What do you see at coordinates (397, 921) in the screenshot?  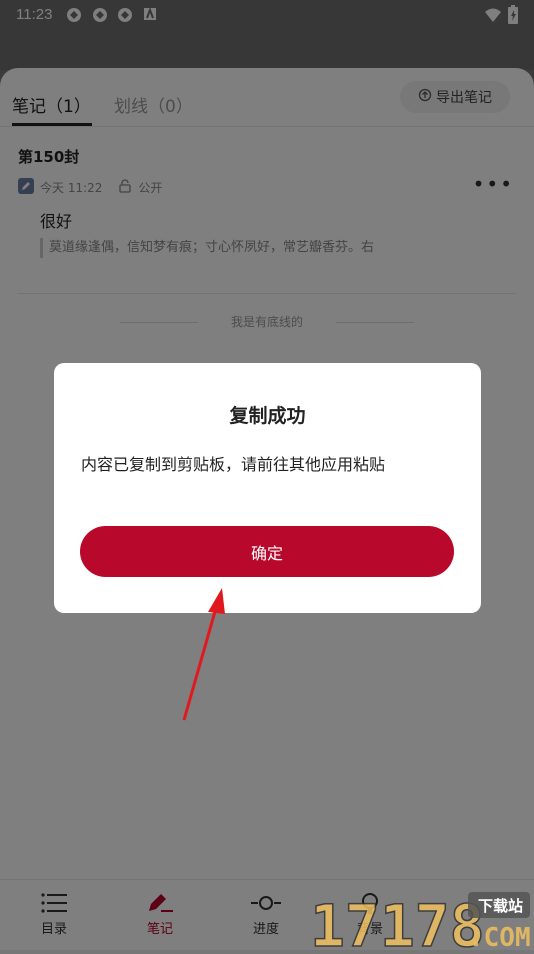 I see `svg-text: 17178` at bounding box center [397, 921].